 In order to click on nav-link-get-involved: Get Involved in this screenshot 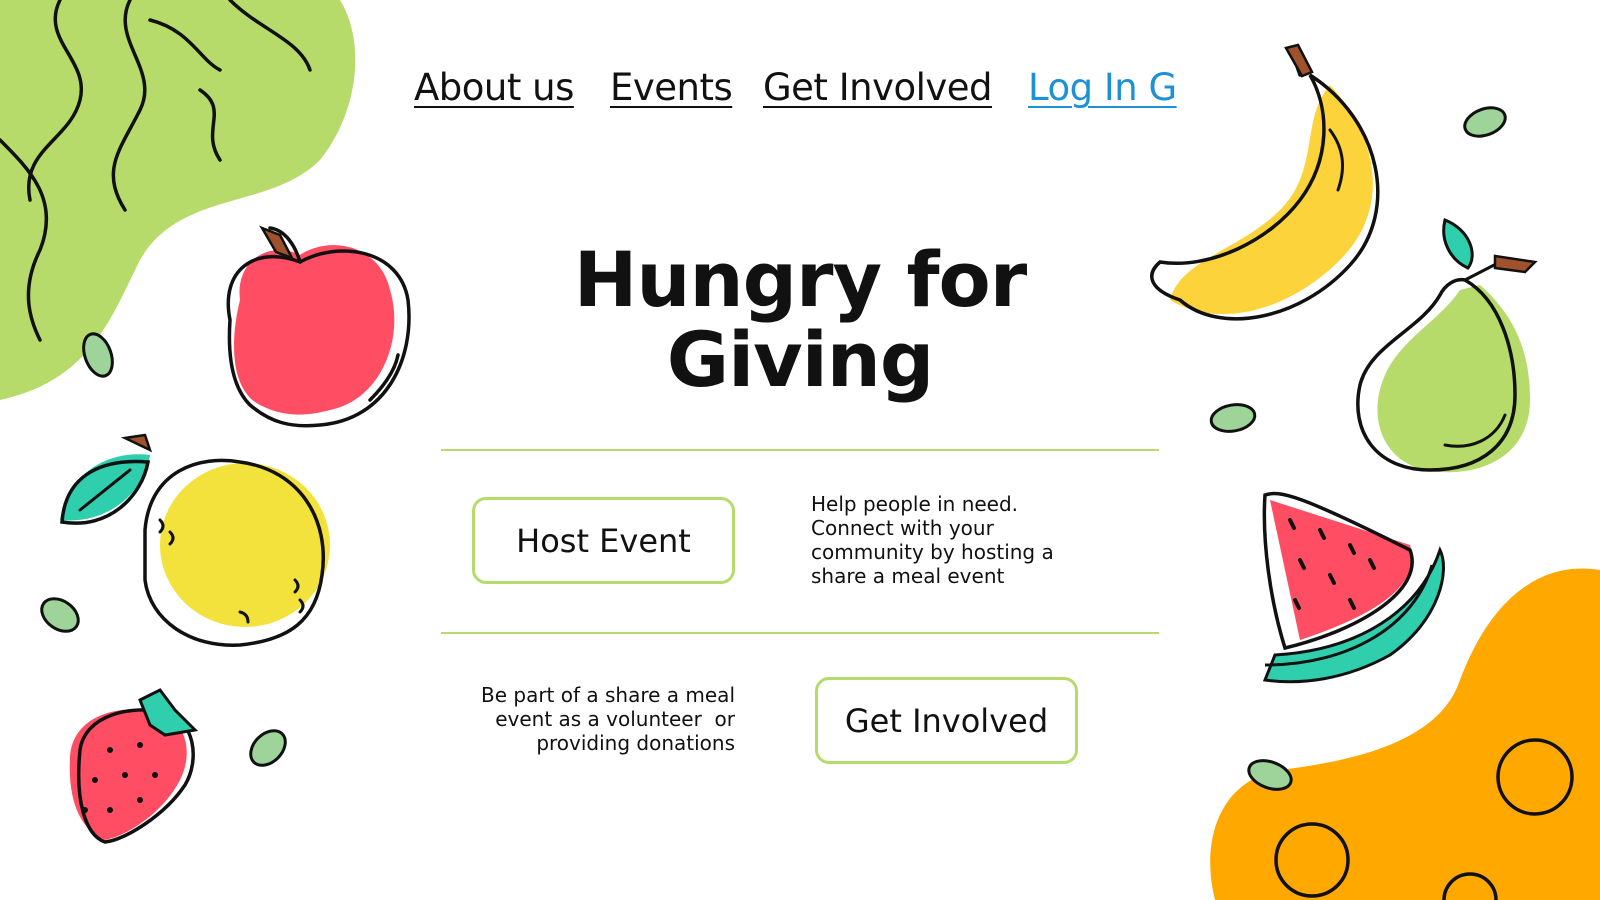, I will do `click(878, 87)`.